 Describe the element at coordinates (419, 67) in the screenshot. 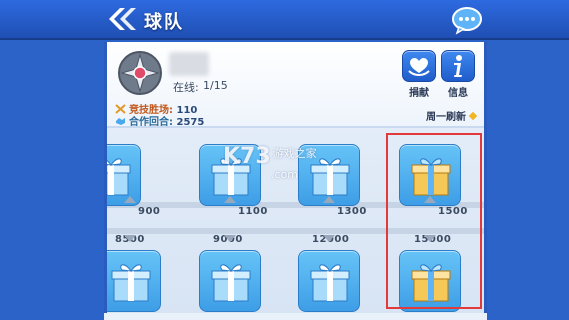

I see `heart-hand-icon` at that location.